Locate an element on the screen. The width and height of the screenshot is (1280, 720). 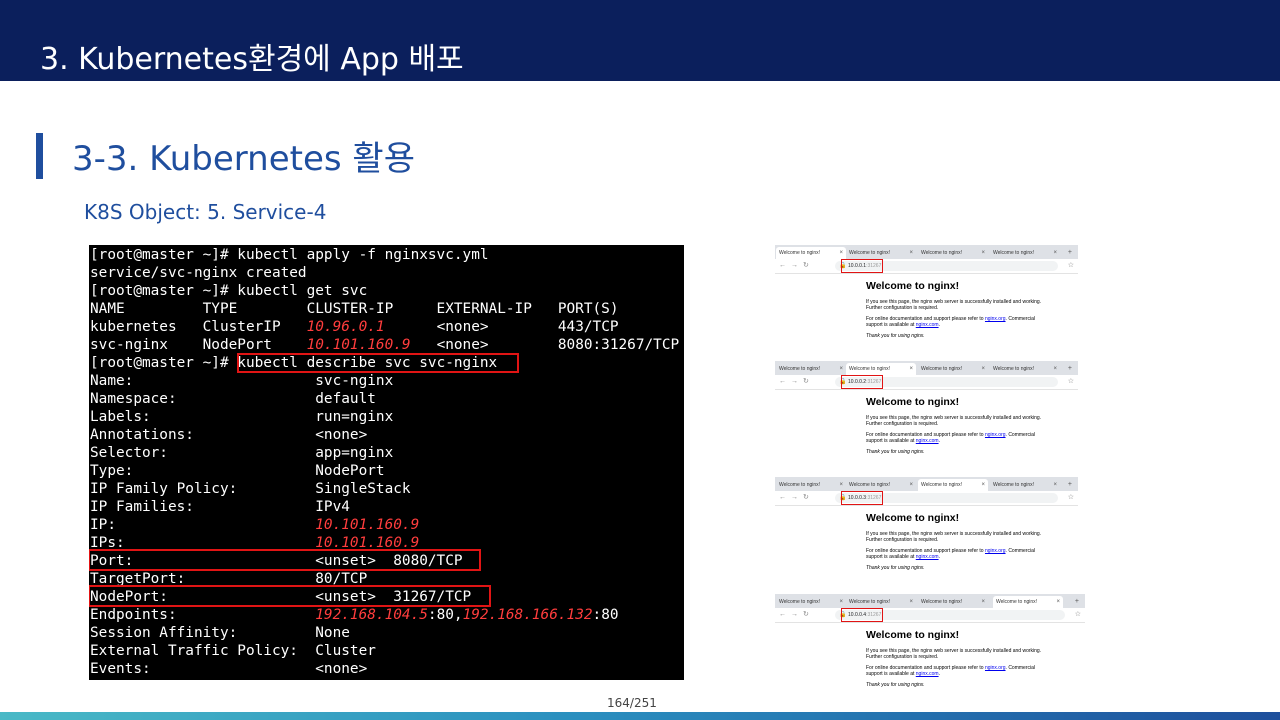
browser-toolbar: ← → ↻ 🔒 10.0.0.2:31267 ☆ is located at coordinates (926, 382).